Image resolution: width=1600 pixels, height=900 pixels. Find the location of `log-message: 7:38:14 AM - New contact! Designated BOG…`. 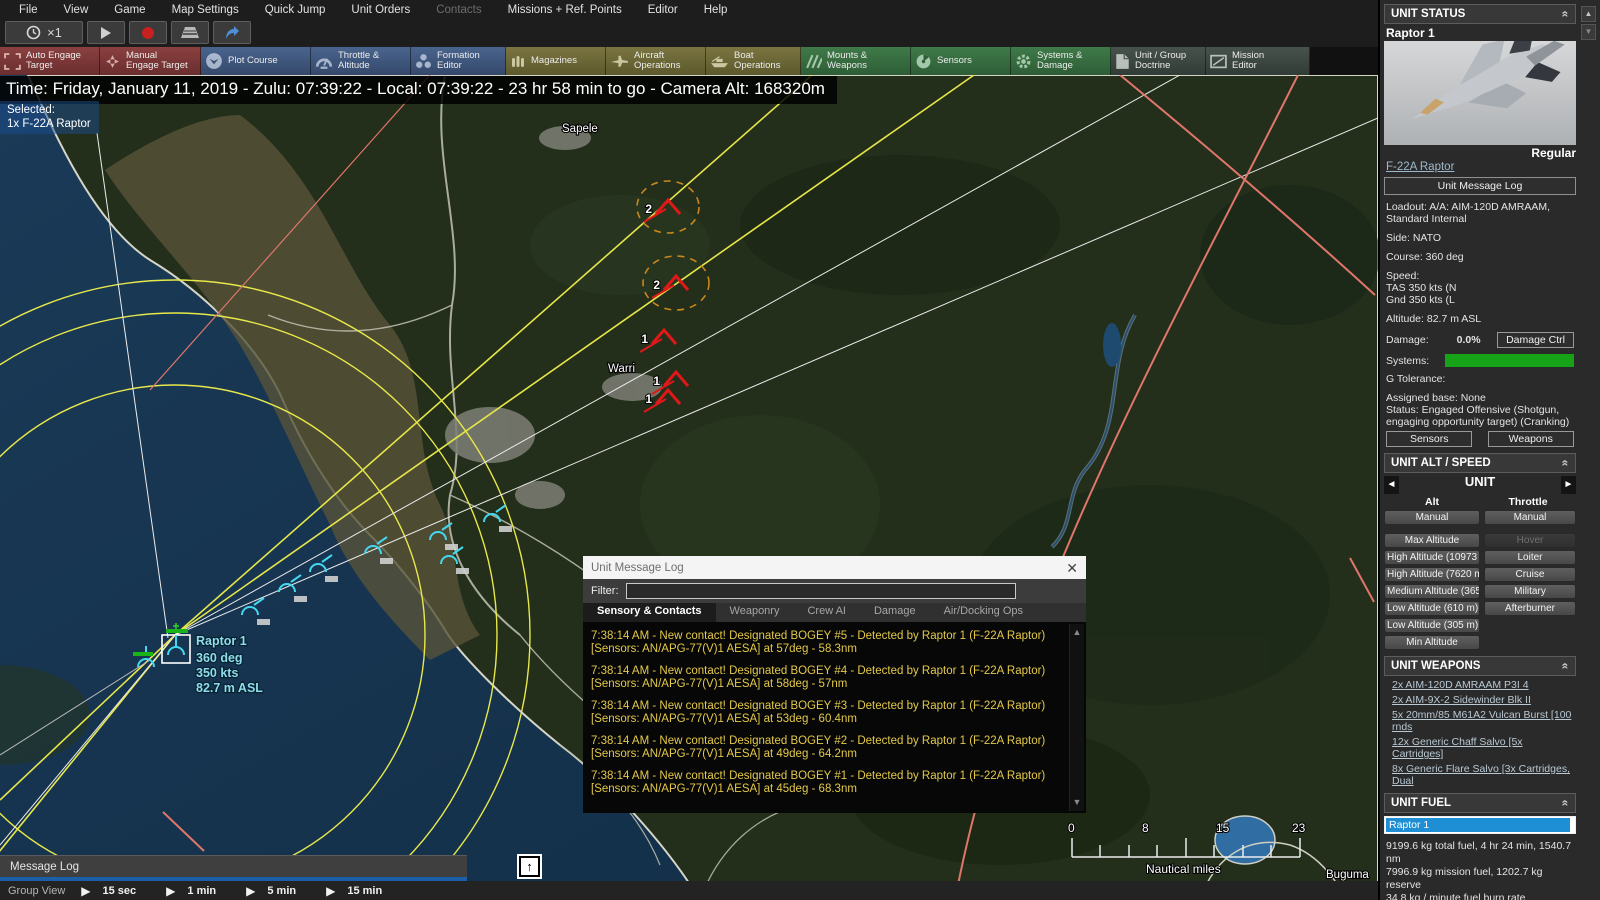

log-message: 7:38:14 AM - New contact! Designated BOG… is located at coordinates (818, 642).